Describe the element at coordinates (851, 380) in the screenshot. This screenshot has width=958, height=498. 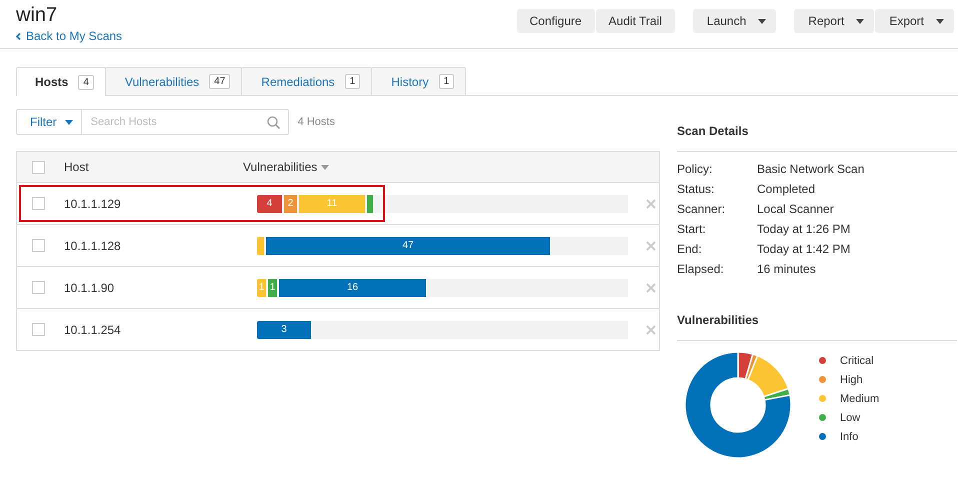
I see `legend-label: High` at that location.